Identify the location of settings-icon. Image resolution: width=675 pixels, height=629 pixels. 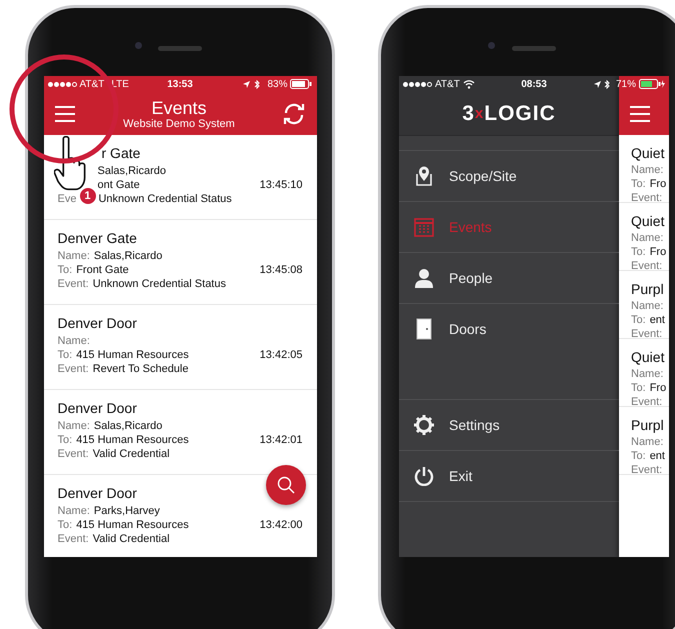
(424, 425).